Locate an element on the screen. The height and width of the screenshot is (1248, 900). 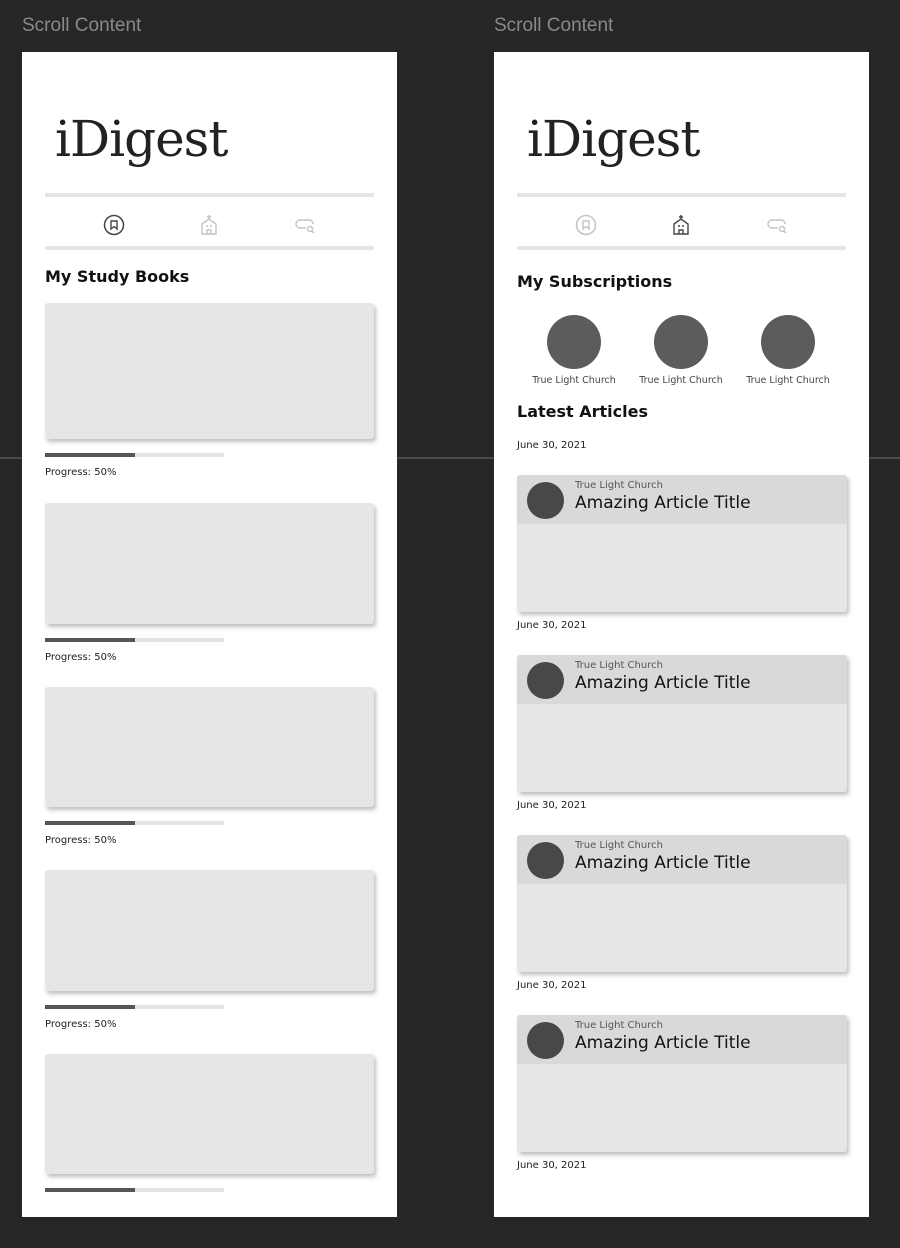
section-title: Latest Articles is located at coordinates (582, 411).